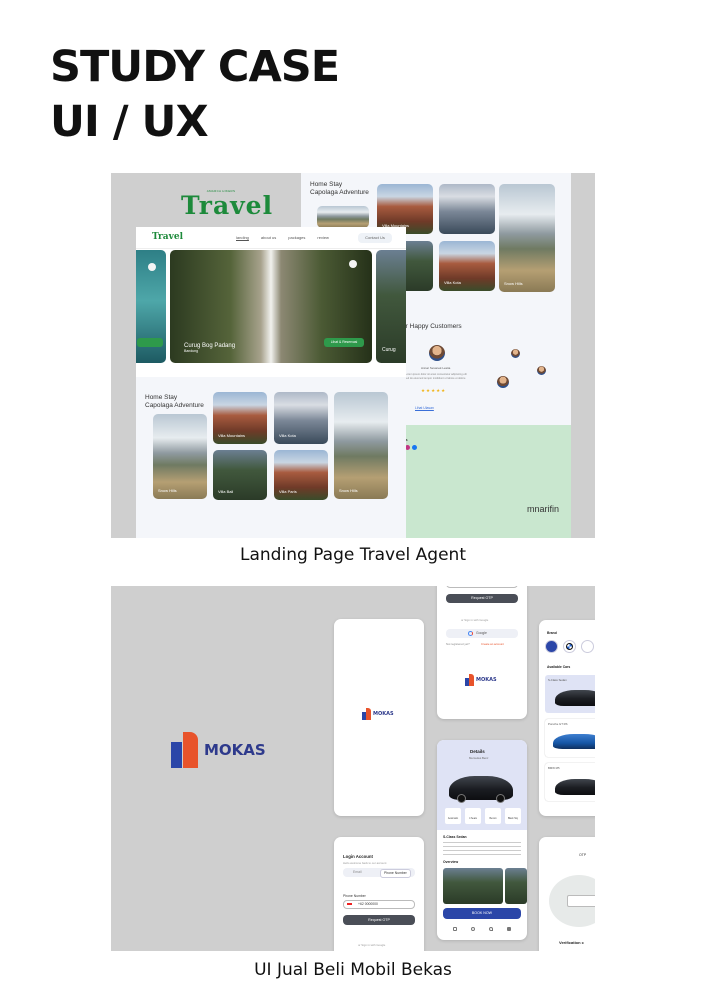  What do you see at coordinates (195, 95) in the screenshot?
I see `page-title: STUDY CASE UI / UX` at bounding box center [195, 95].